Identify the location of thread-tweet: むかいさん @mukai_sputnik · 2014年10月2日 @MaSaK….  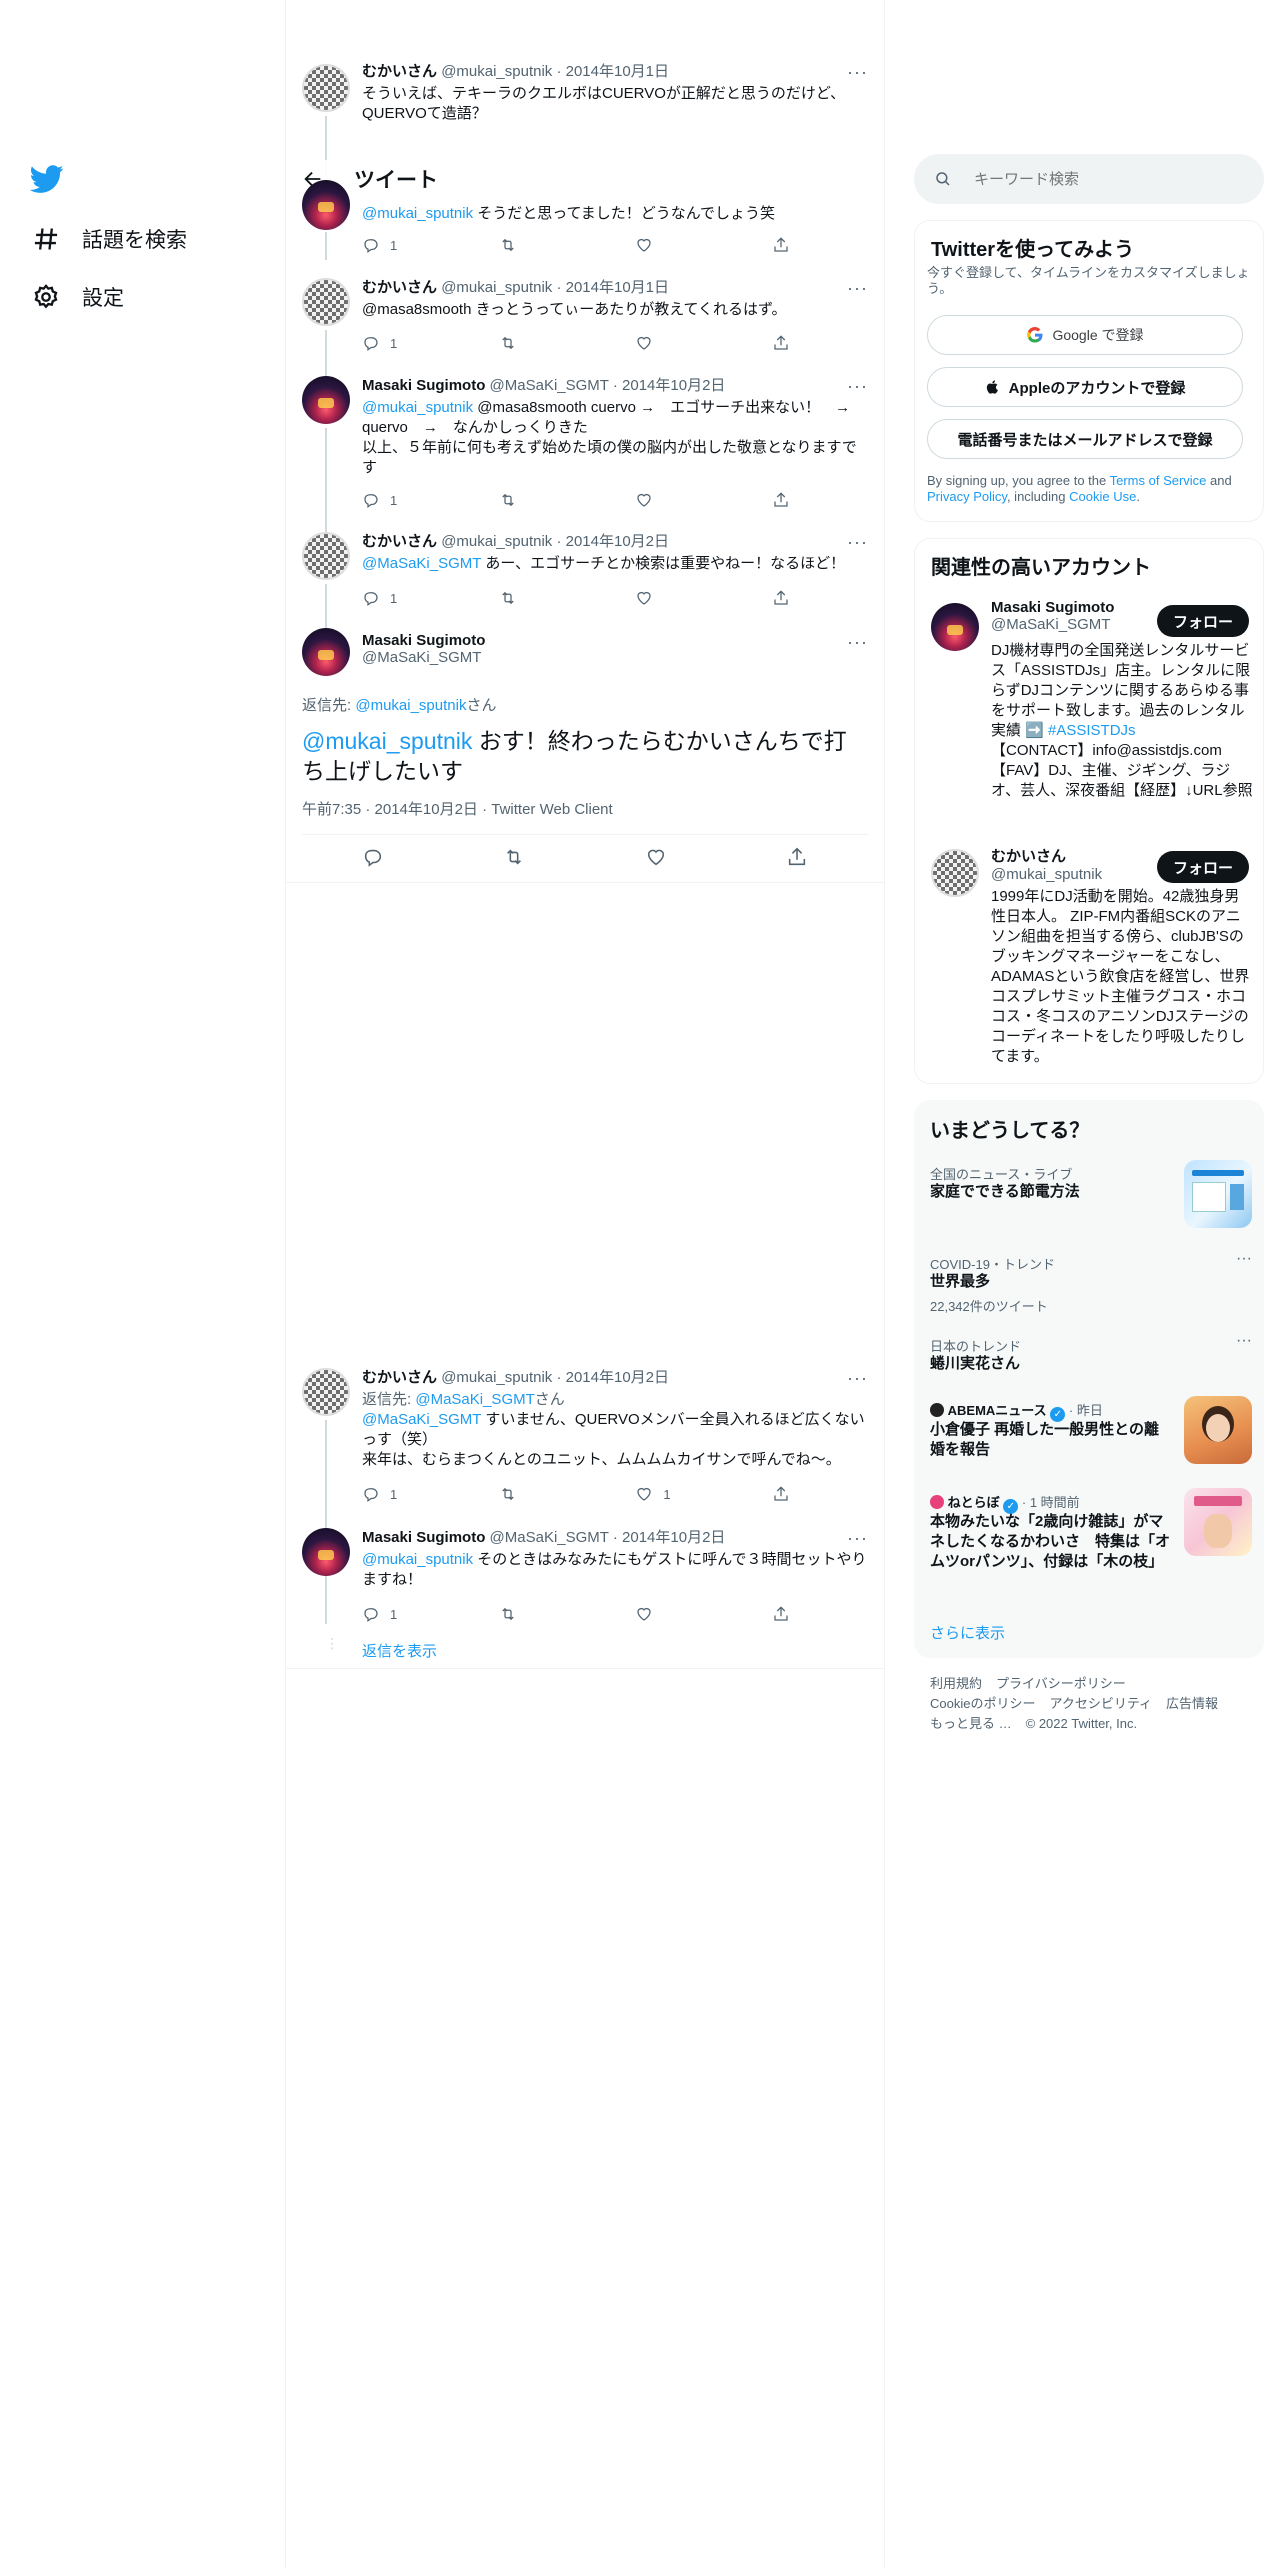
(585, 600).